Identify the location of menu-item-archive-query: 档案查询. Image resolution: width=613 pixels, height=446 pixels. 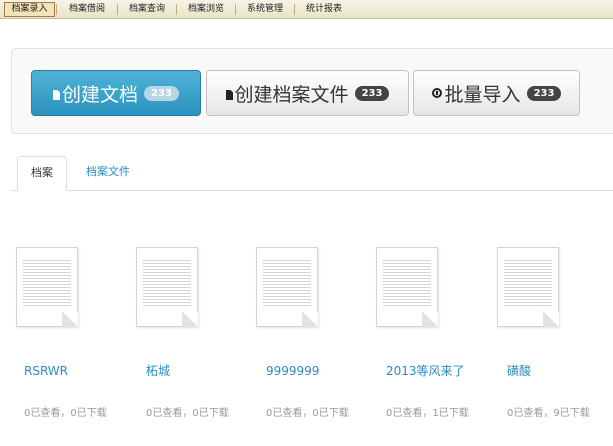
(147, 9).